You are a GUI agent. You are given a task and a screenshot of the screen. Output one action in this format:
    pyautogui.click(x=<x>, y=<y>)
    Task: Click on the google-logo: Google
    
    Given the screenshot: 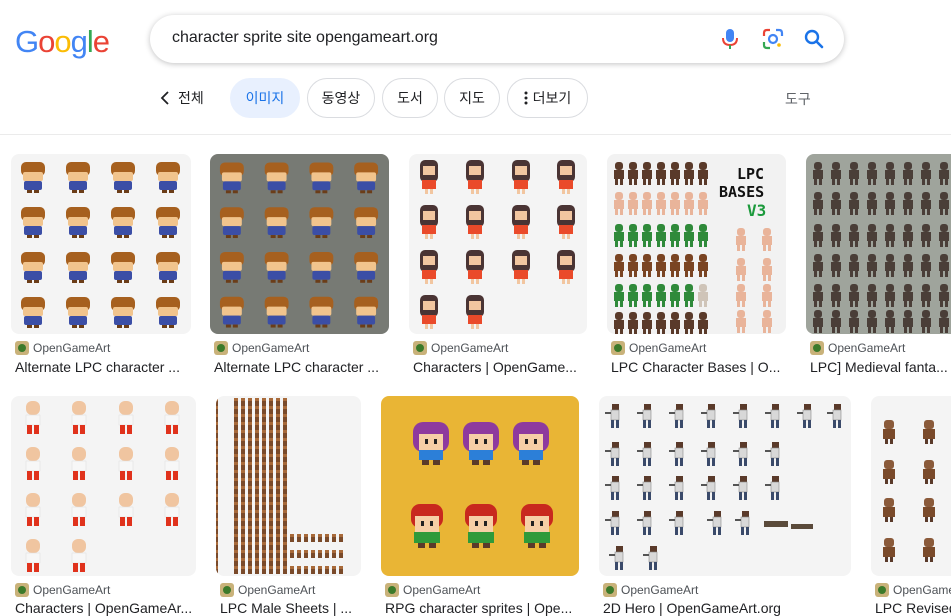 What is the action you would take?
    pyautogui.click(x=62, y=42)
    